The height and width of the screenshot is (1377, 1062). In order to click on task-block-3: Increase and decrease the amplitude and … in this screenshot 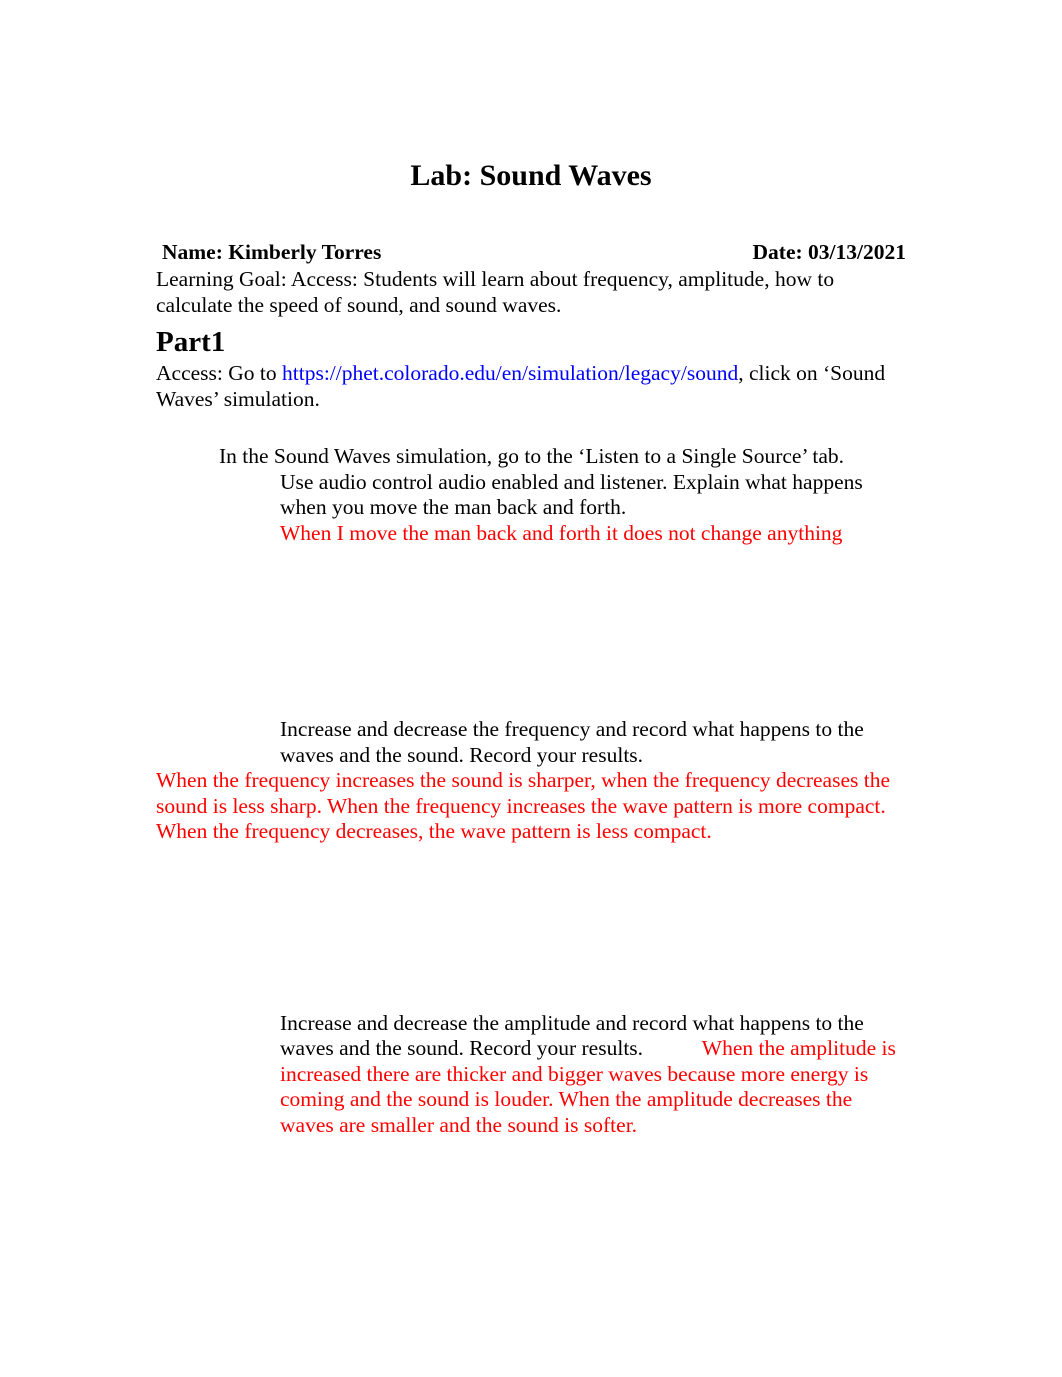, I will do `click(531, 1075)`.